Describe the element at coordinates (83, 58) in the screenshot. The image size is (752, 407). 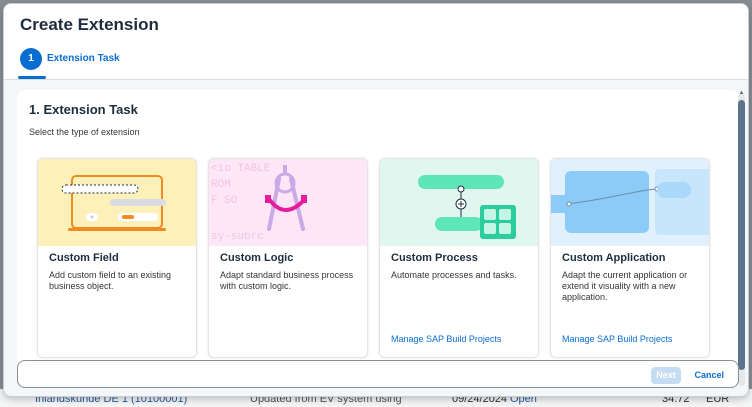
I see `step-label: Extension Task` at that location.